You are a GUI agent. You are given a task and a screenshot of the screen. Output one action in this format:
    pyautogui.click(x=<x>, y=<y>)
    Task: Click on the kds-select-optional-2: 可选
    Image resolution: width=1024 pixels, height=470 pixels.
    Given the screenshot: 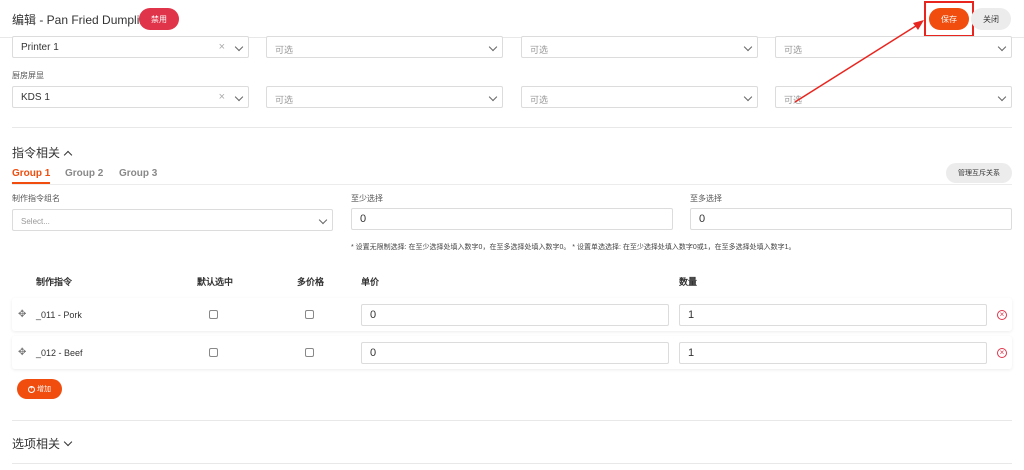 What is the action you would take?
    pyautogui.click(x=639, y=97)
    